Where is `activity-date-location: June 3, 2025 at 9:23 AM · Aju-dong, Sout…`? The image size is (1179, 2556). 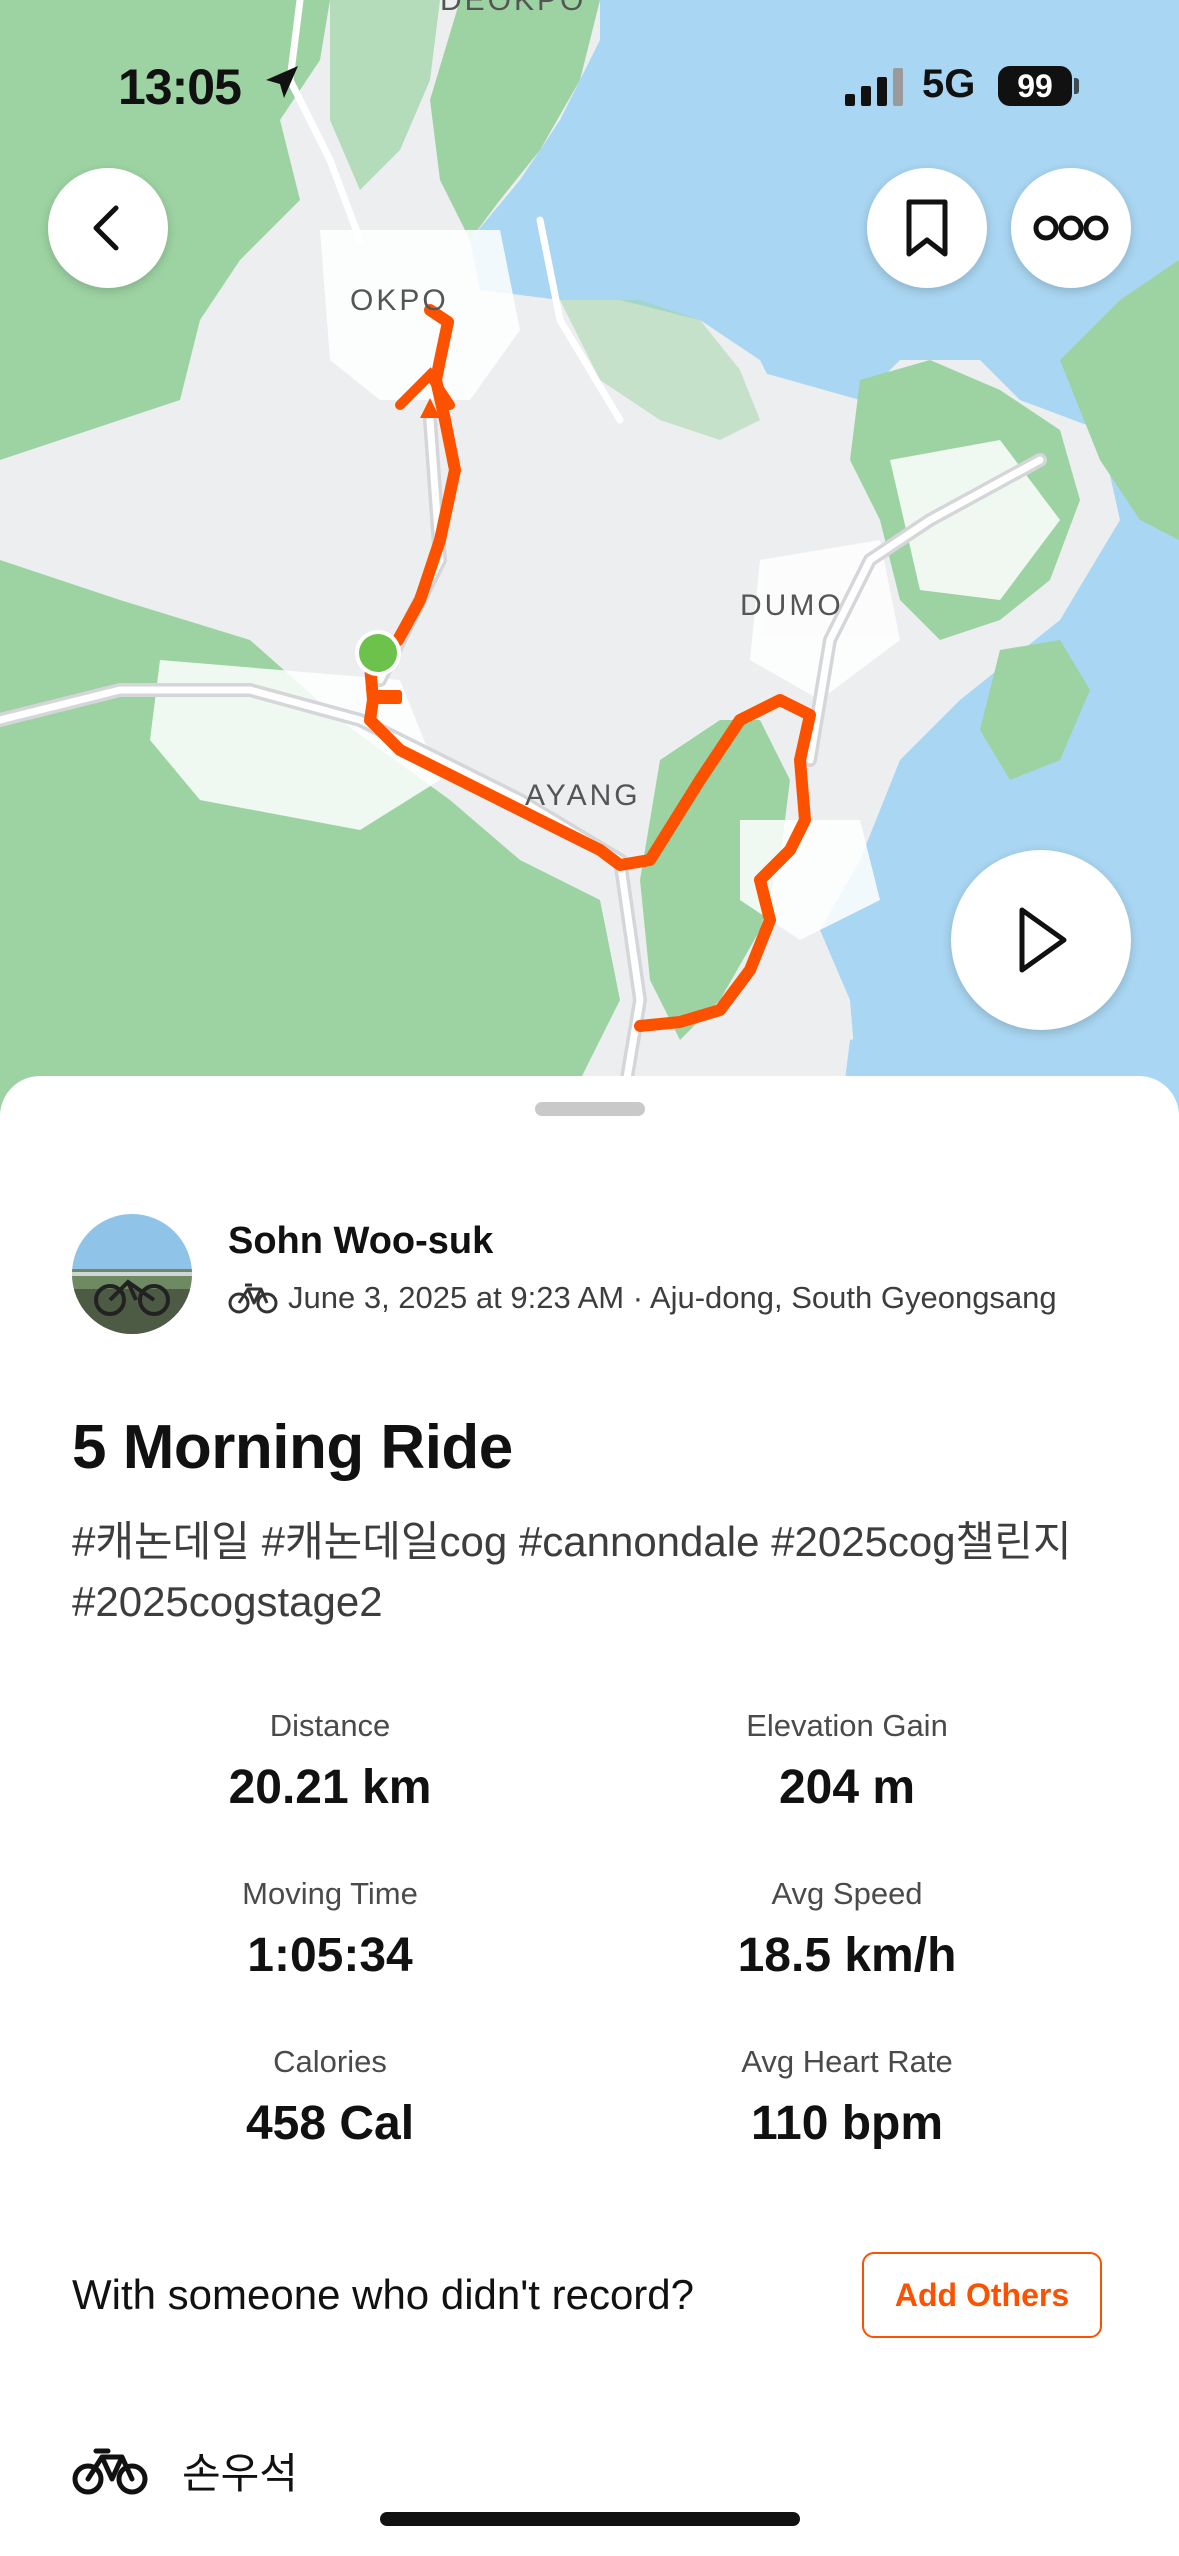 activity-date-location: June 3, 2025 at 9:23 AM · Aju-dong, Sout… is located at coordinates (672, 1297).